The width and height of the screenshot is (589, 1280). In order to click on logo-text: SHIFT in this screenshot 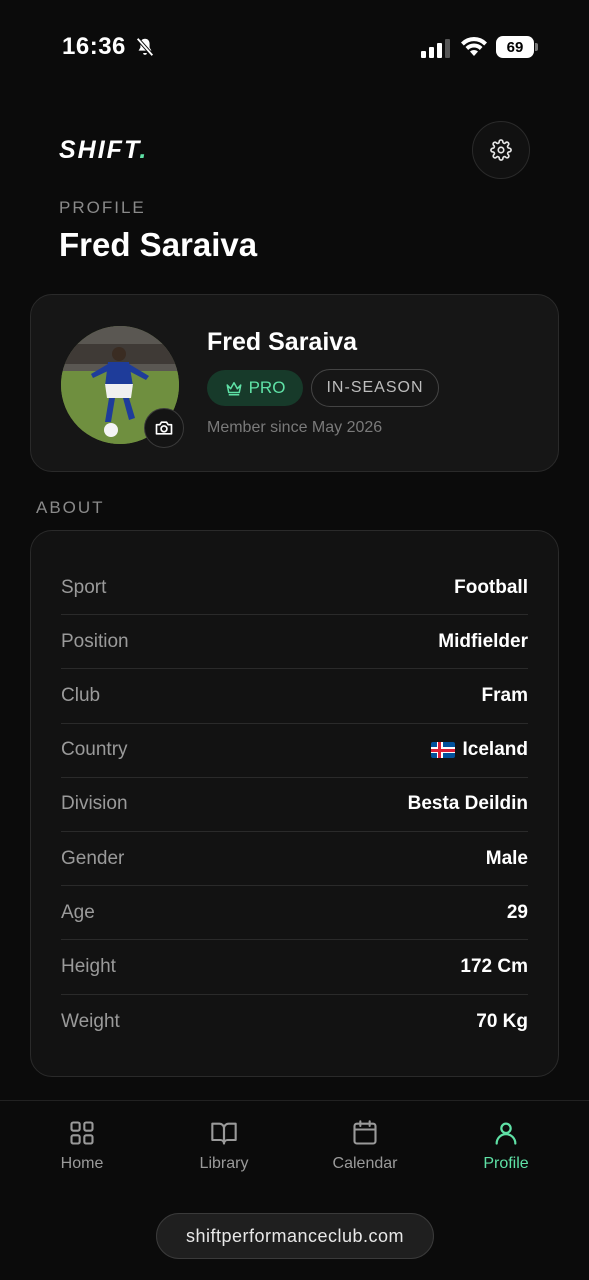, I will do `click(99, 150)`.